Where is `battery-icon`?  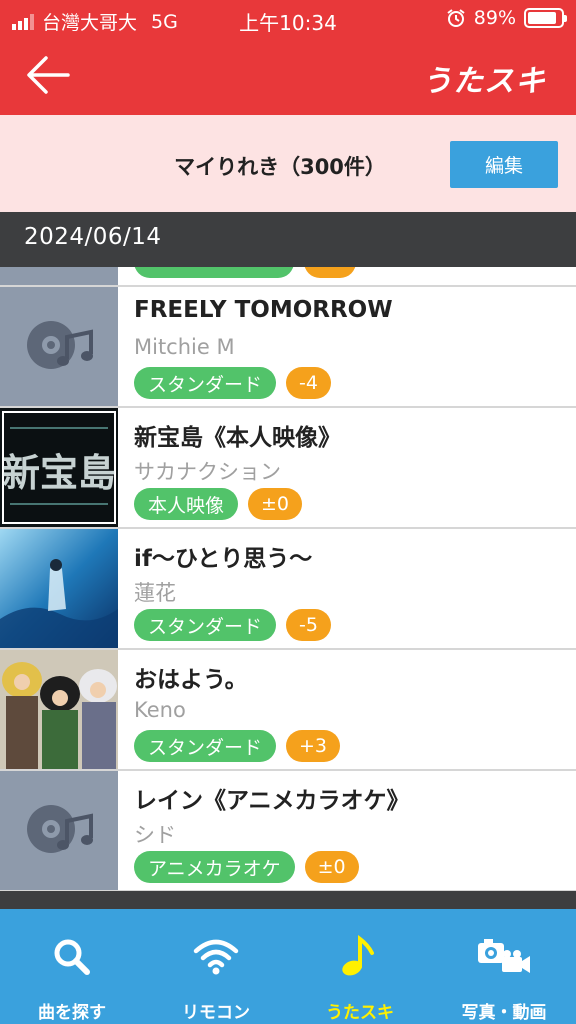 battery-icon is located at coordinates (545, 18).